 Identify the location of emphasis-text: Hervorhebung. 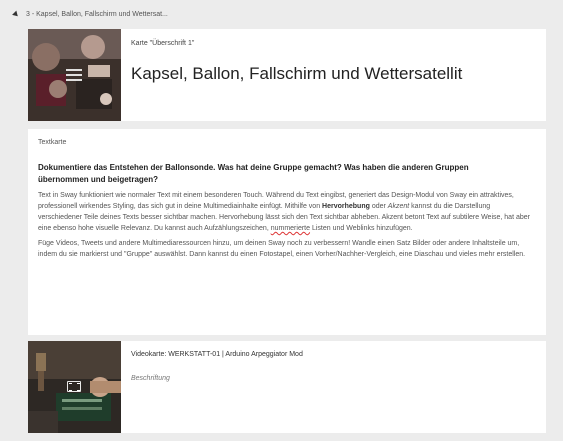
(346, 206).